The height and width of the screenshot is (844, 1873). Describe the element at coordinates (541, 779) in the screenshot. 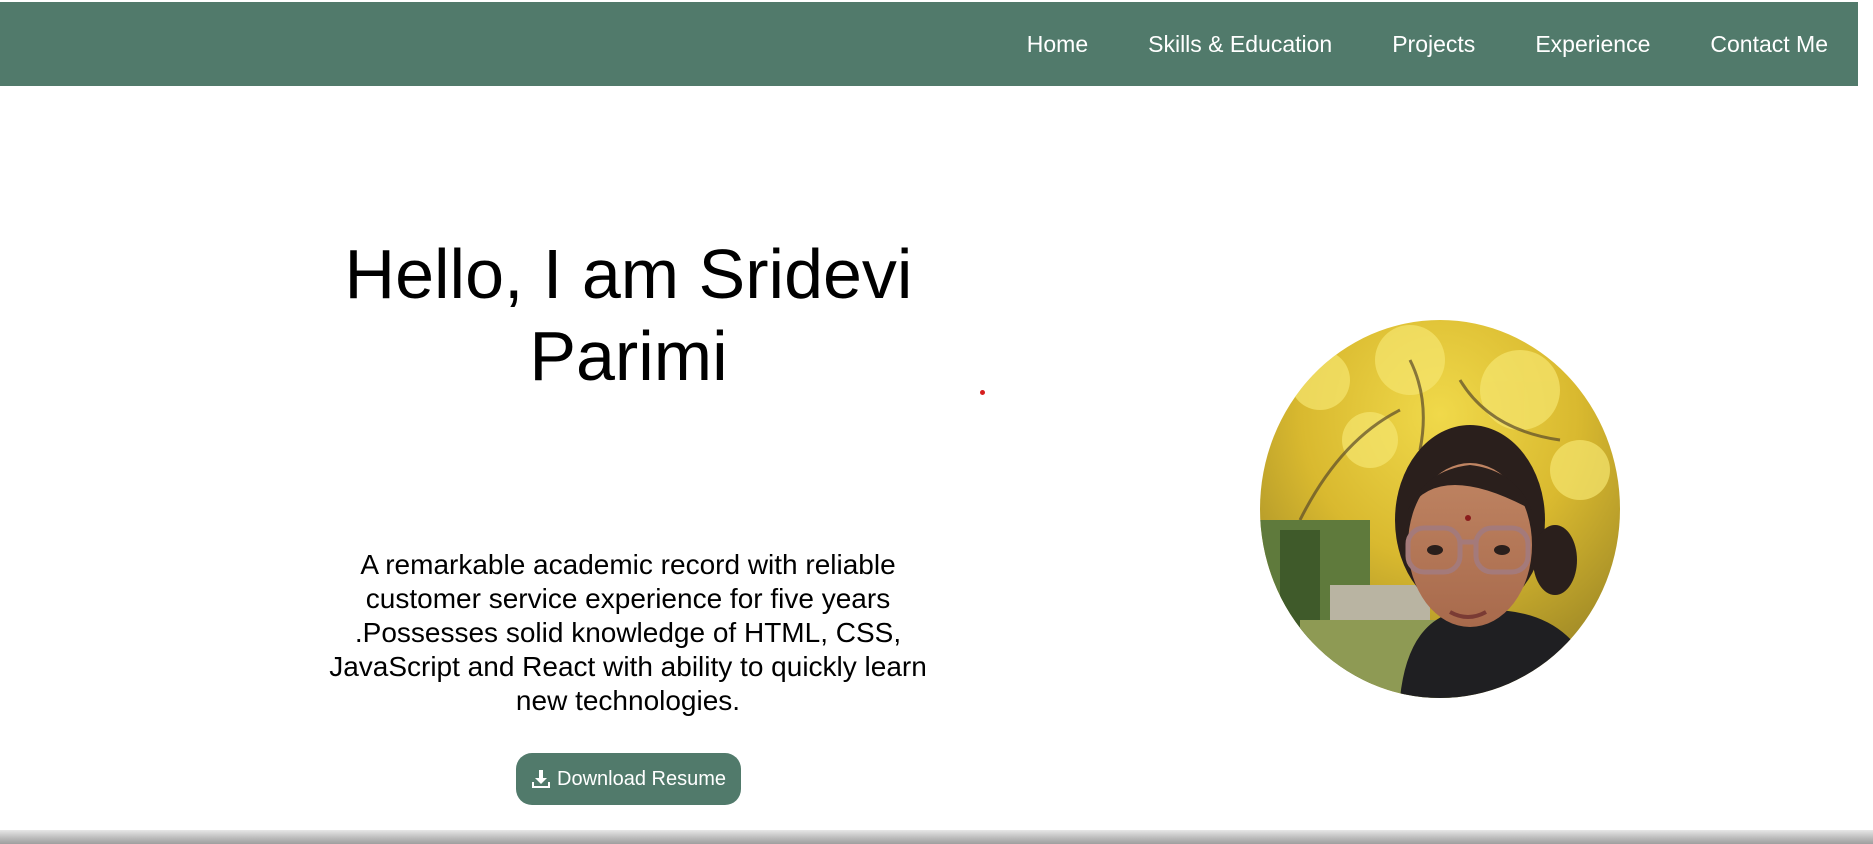

I see `download-icon` at that location.